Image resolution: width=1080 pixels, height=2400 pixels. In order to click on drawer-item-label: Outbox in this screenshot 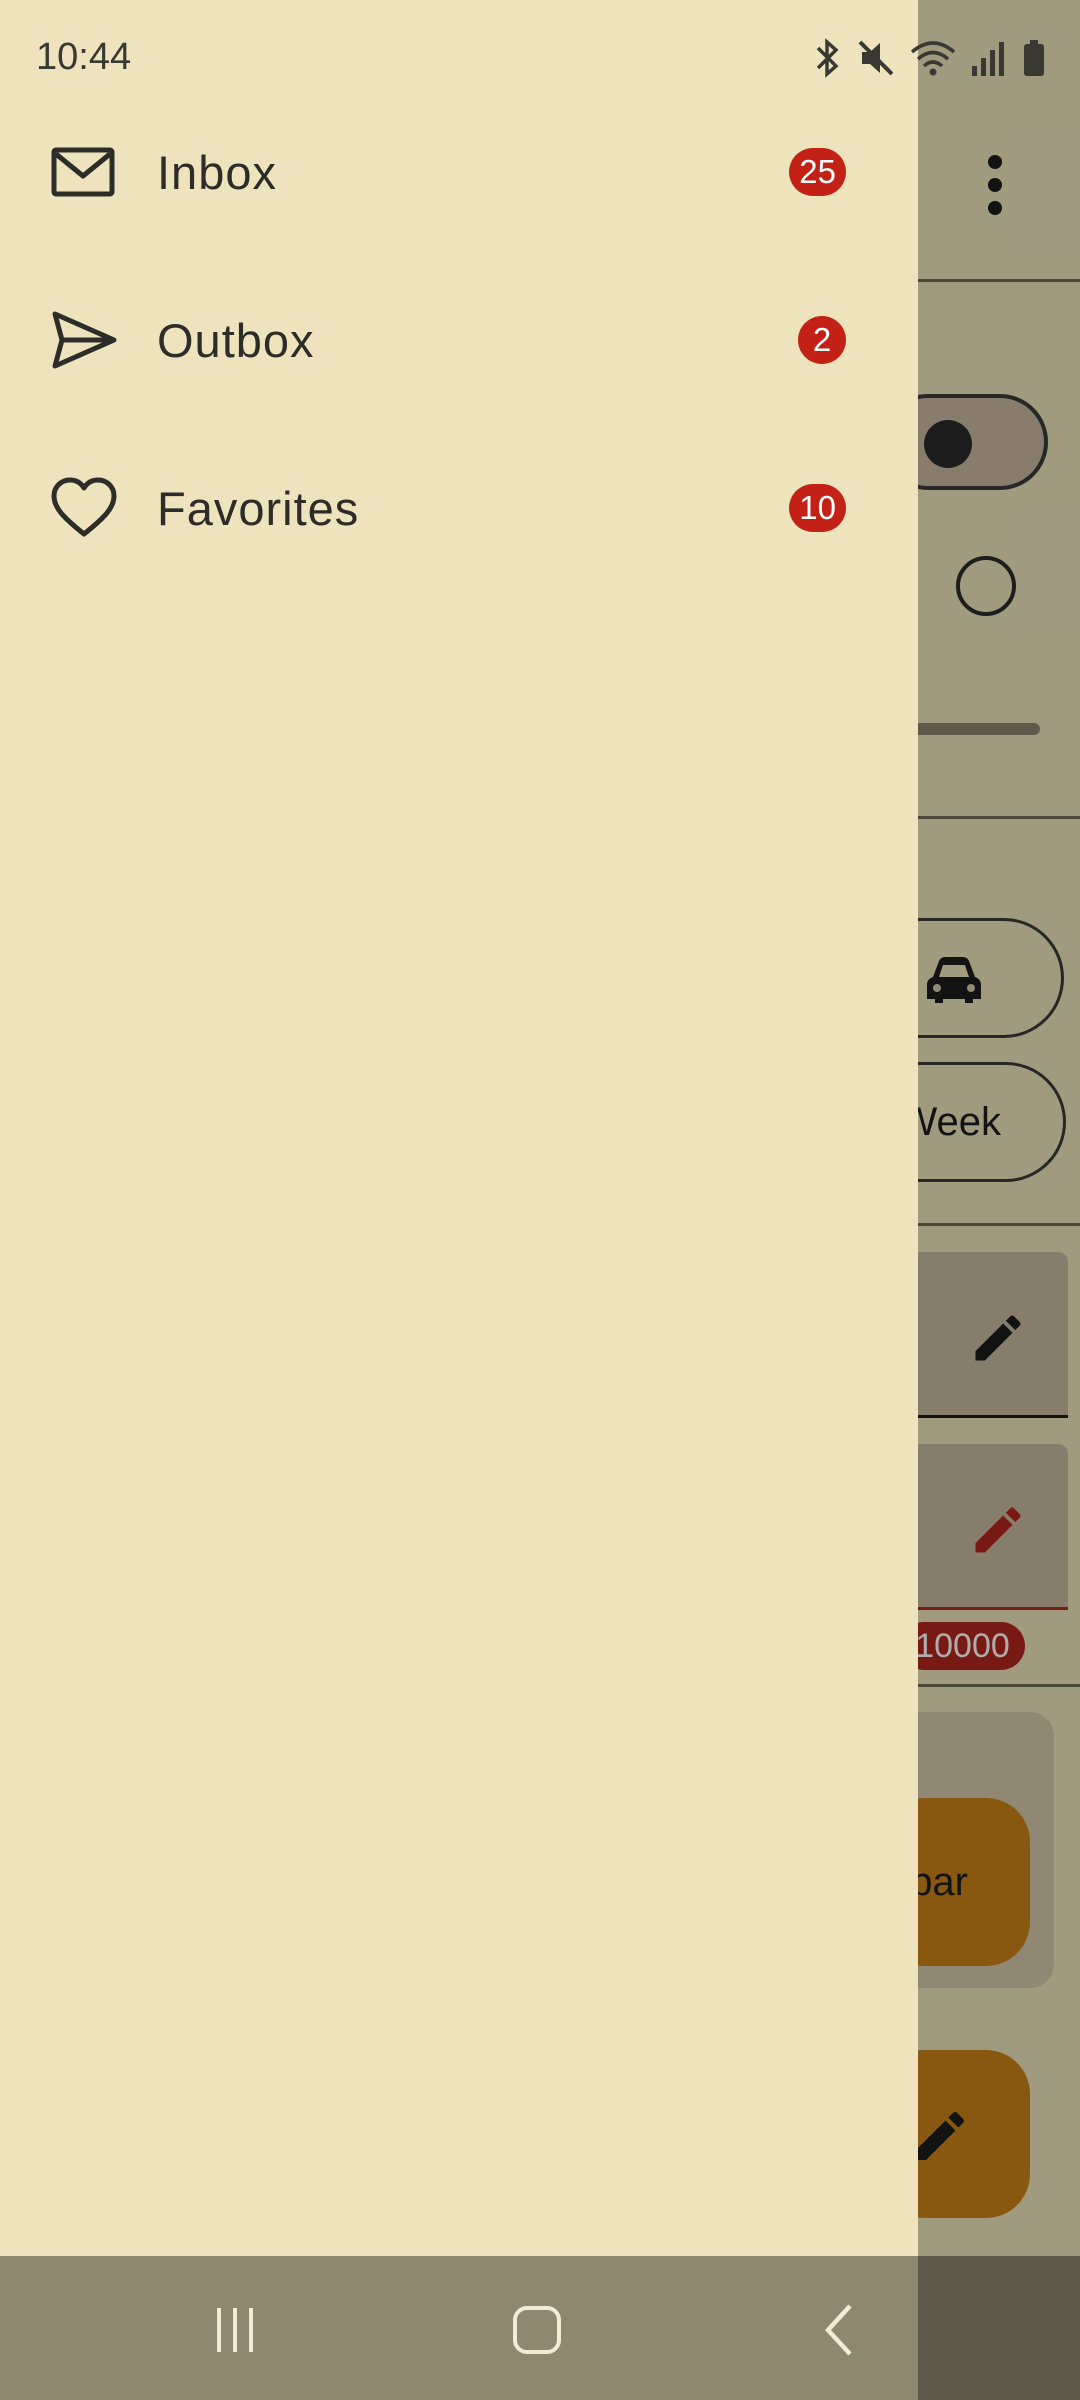, I will do `click(236, 340)`.